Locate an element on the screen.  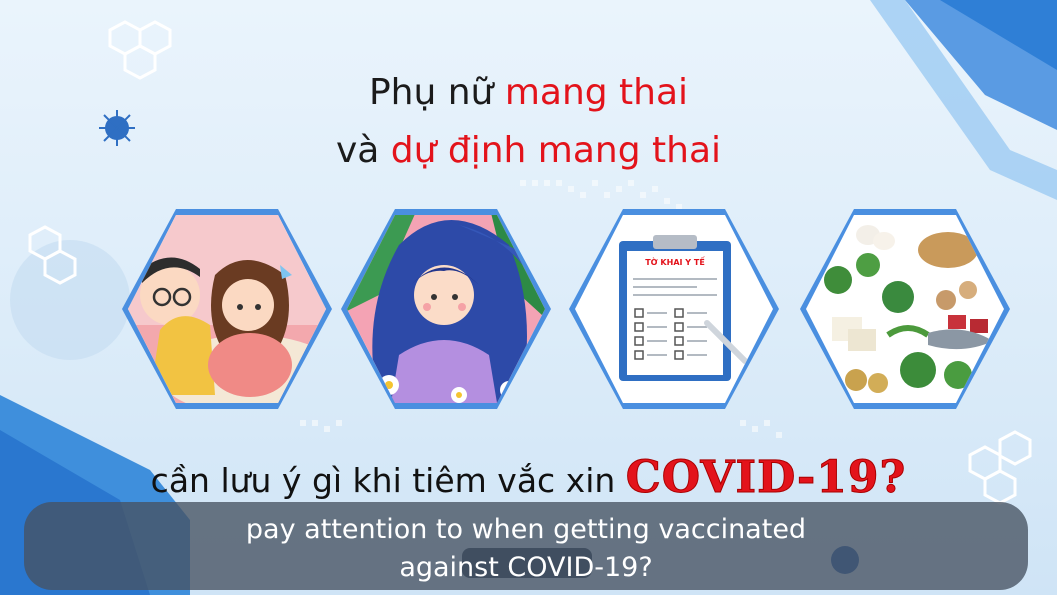
panel-food is located at coordinates (905, 309).